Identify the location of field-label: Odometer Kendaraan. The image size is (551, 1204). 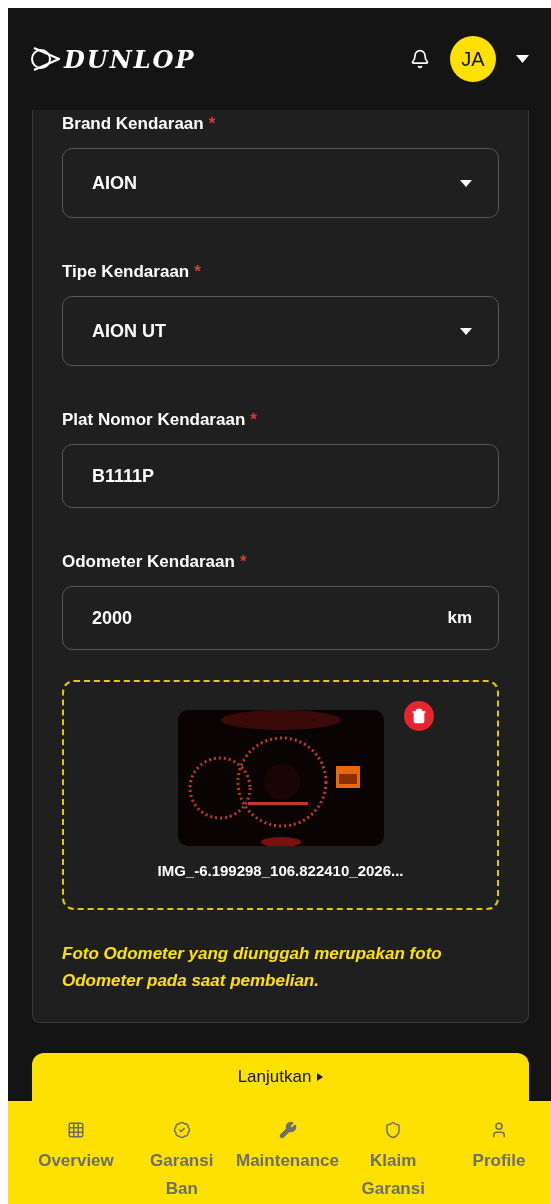
(148, 561).